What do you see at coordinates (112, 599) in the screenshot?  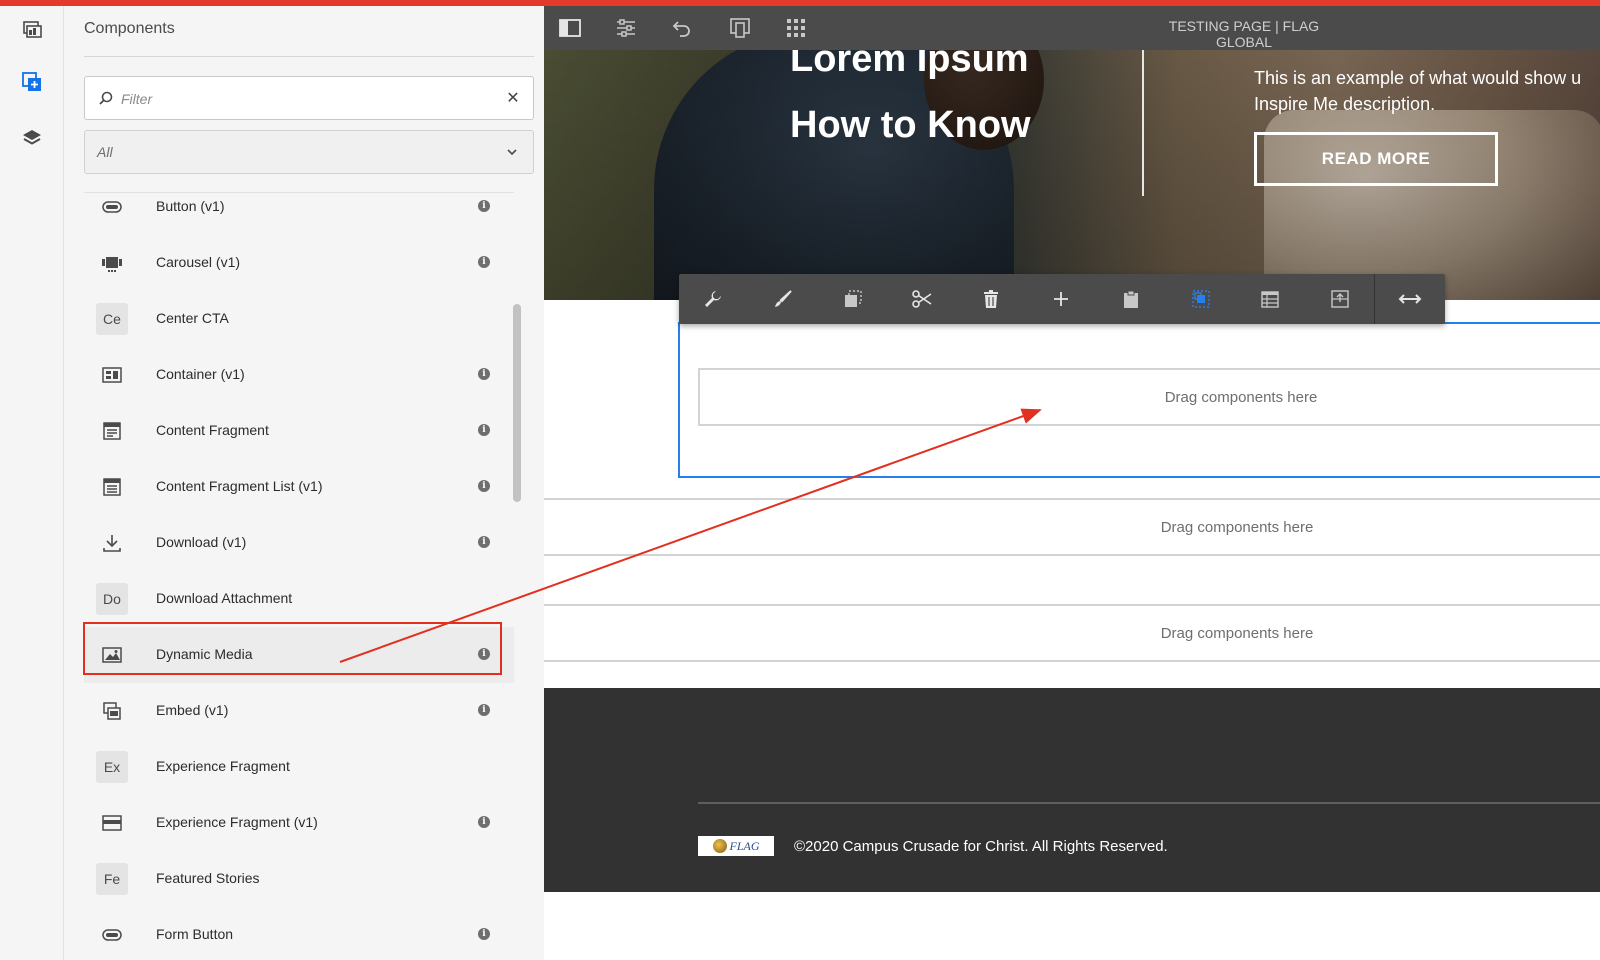 I see `abbreviation-badge: Do` at bounding box center [112, 599].